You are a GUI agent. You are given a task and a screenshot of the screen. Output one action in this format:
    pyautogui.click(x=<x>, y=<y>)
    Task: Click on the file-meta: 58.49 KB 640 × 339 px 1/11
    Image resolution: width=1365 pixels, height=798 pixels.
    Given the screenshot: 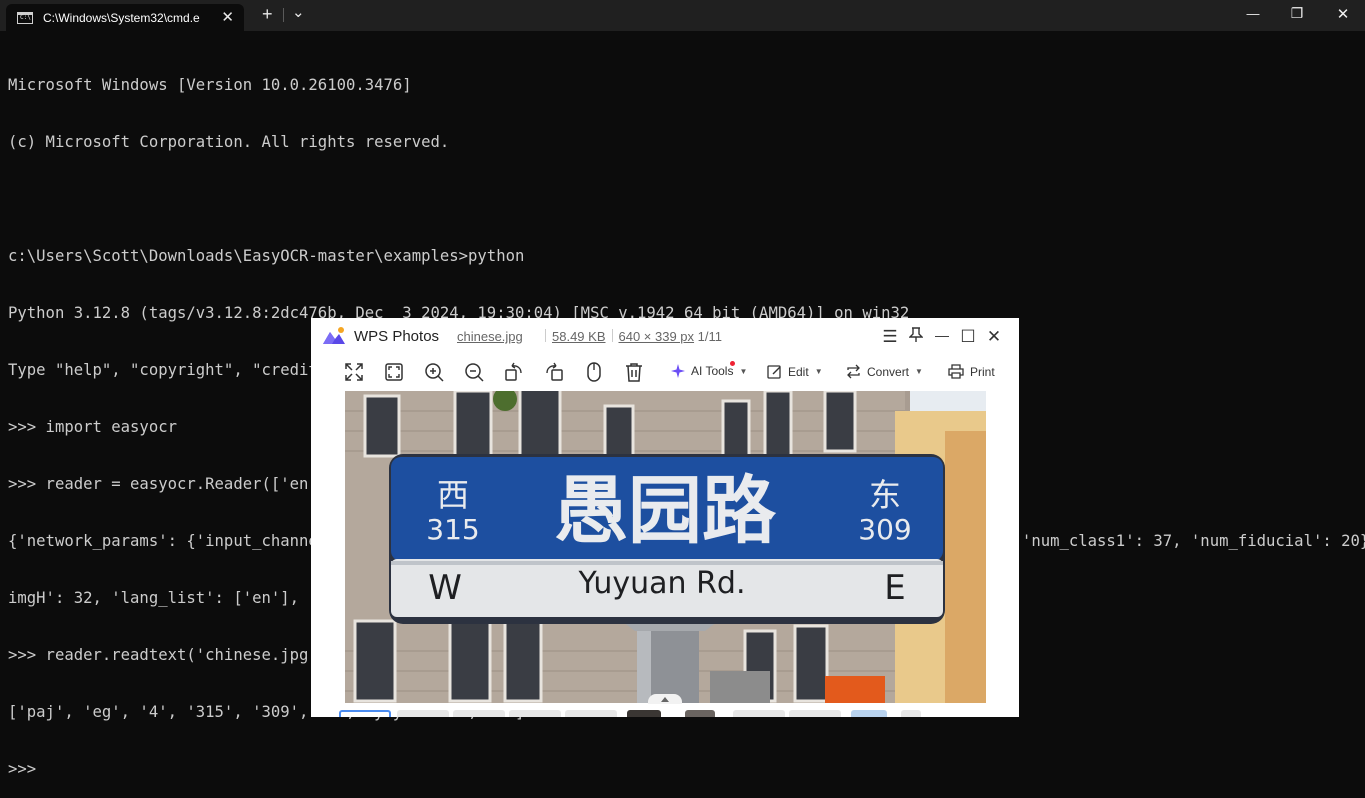 What is the action you would take?
    pyautogui.click(x=630, y=336)
    